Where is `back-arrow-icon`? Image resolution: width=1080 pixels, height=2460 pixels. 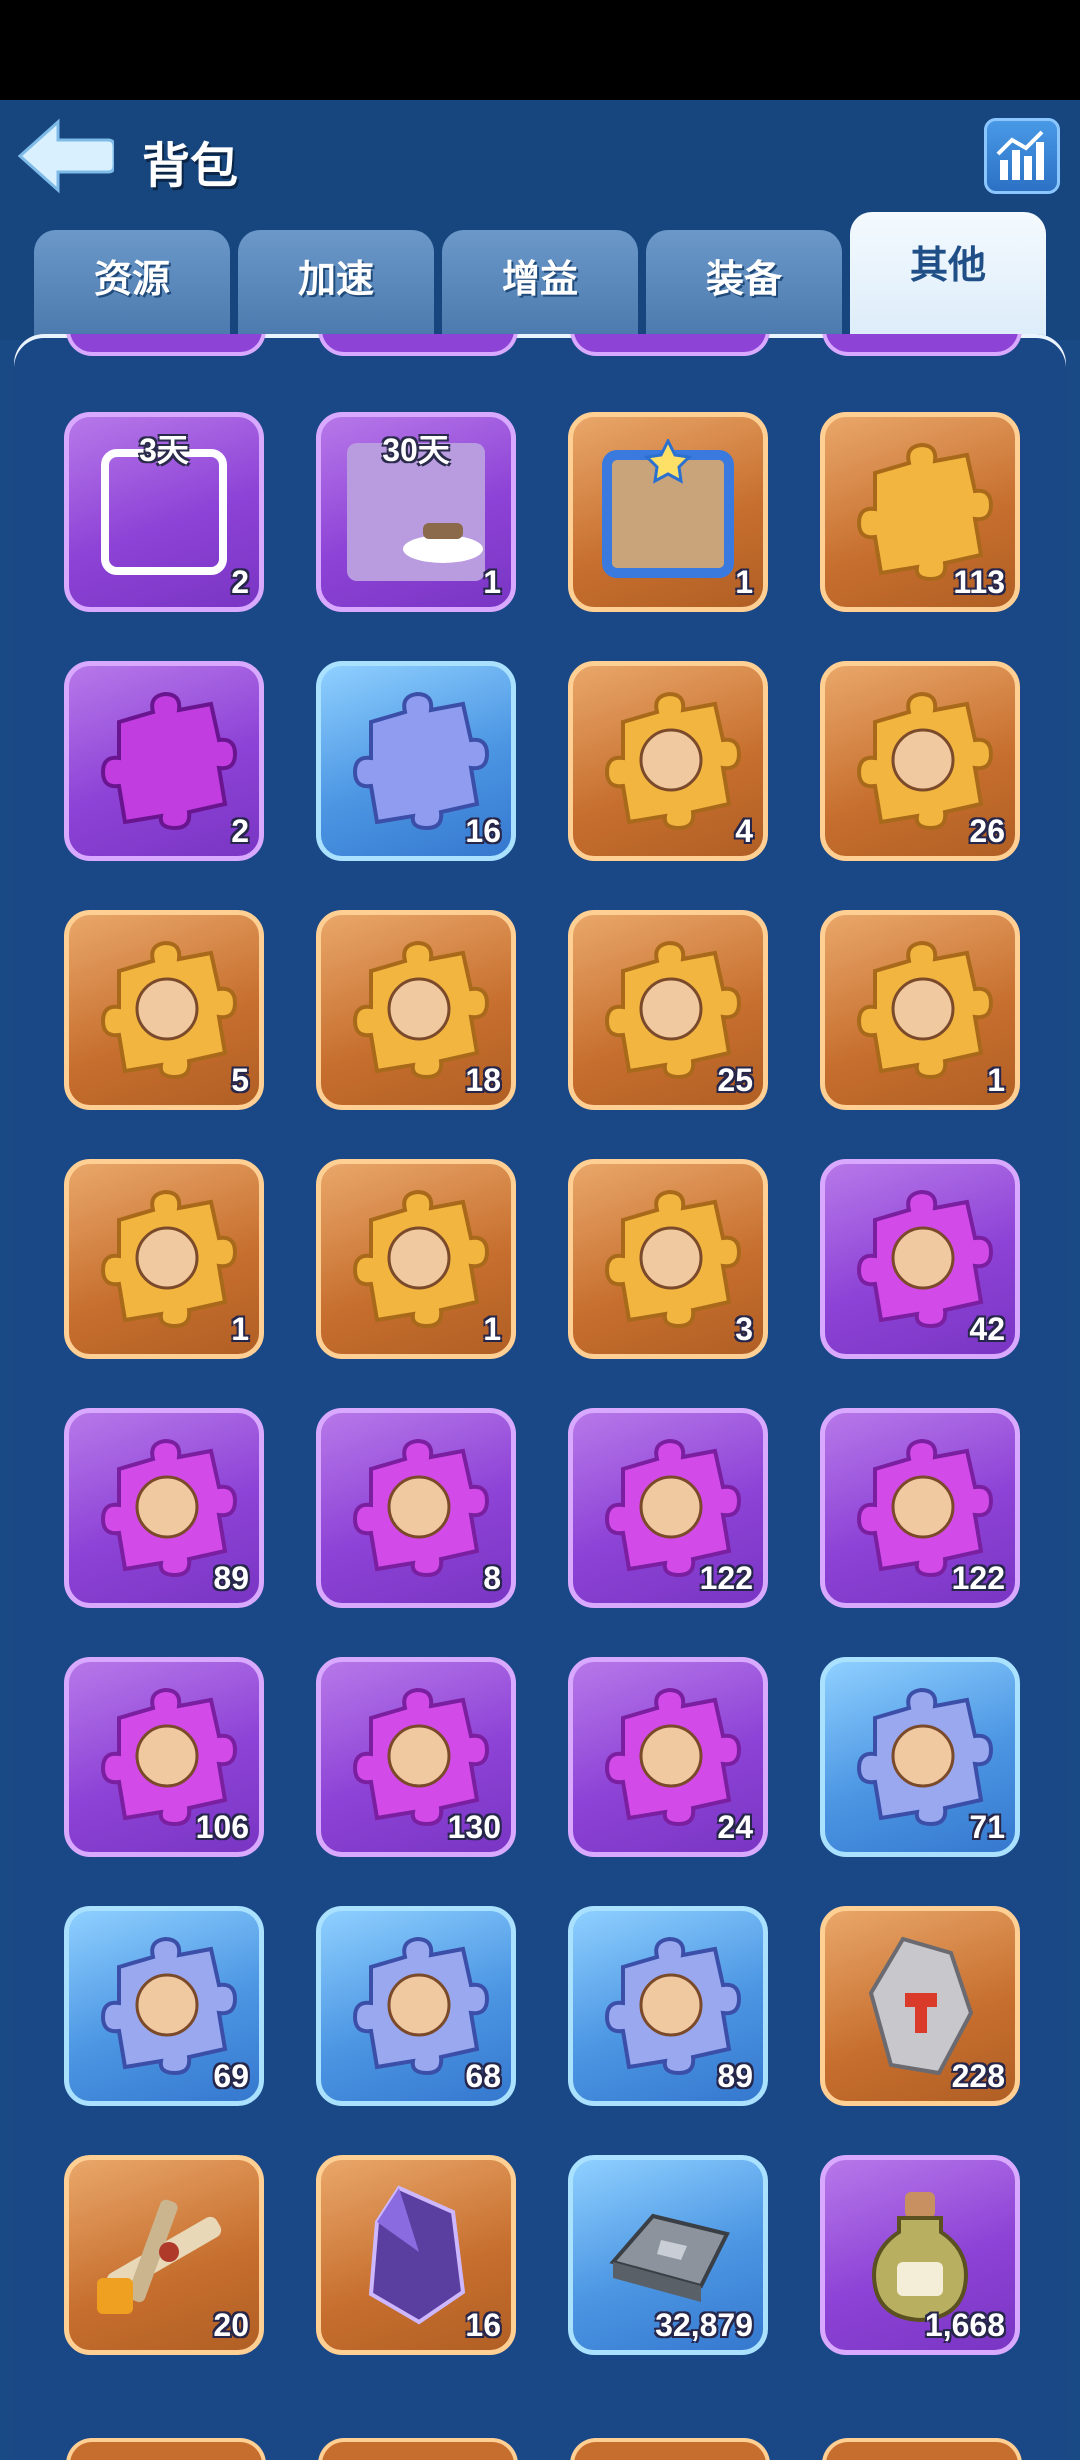 back-arrow-icon is located at coordinates (66, 156).